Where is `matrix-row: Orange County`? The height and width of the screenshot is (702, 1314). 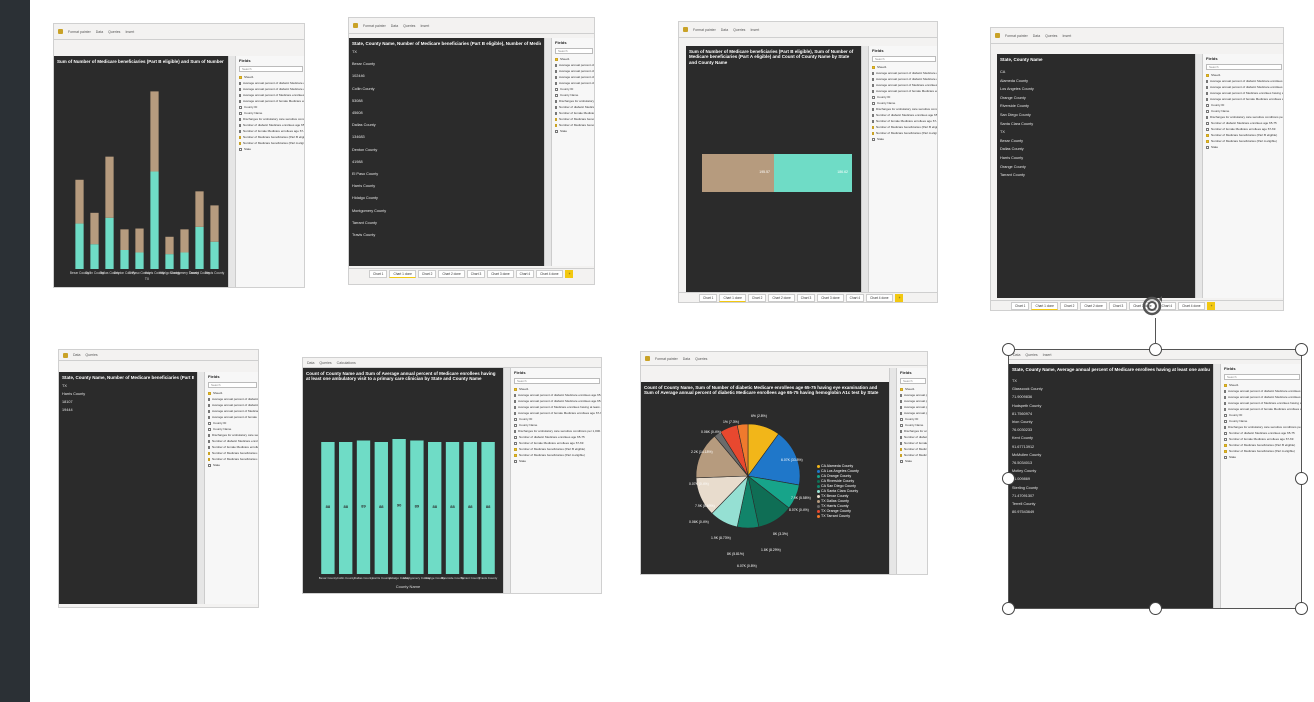
matrix-row: Orange County is located at coordinates (1013, 98).